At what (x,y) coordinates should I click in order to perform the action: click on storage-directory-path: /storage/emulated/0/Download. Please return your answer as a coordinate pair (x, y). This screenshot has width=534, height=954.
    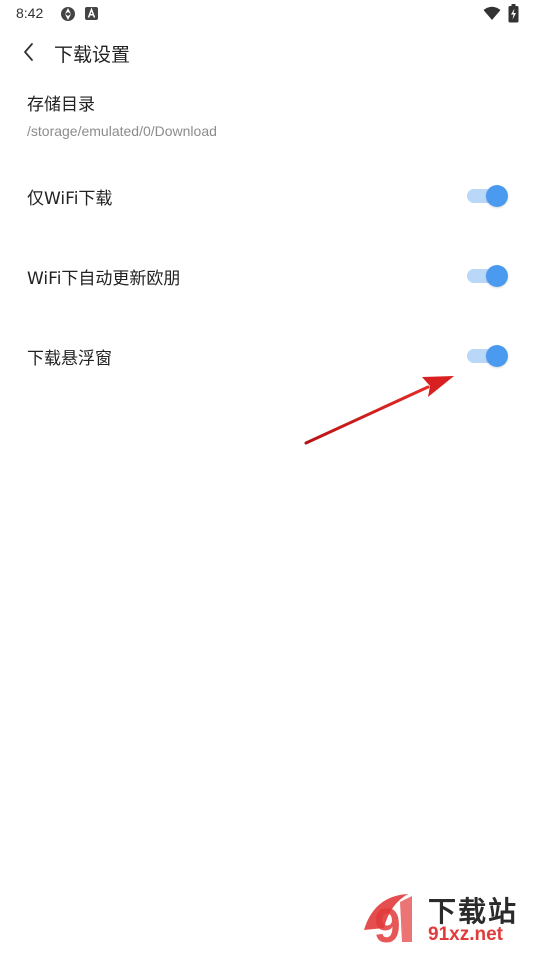
    Looking at the image, I should click on (122, 131).